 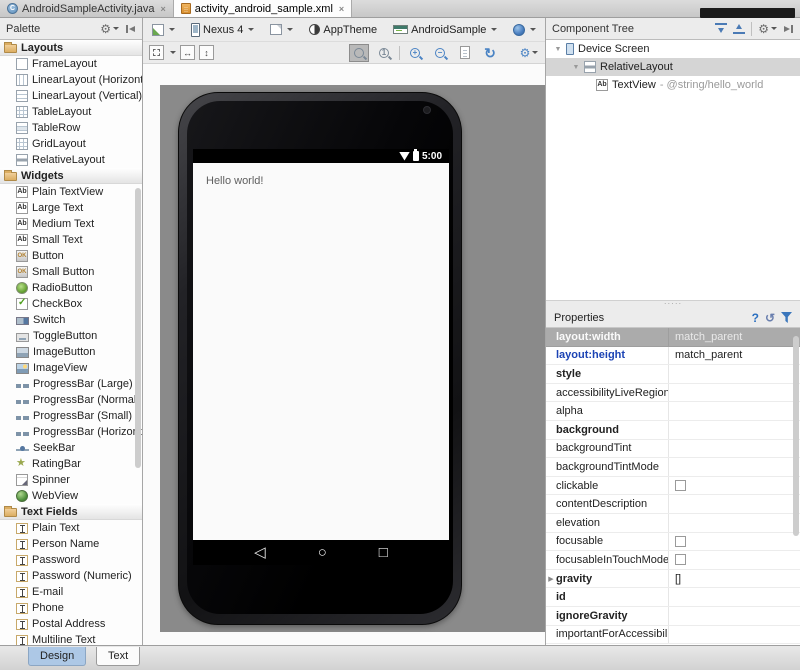 I want to click on panel-splitter: ·····, so click(x=673, y=304).